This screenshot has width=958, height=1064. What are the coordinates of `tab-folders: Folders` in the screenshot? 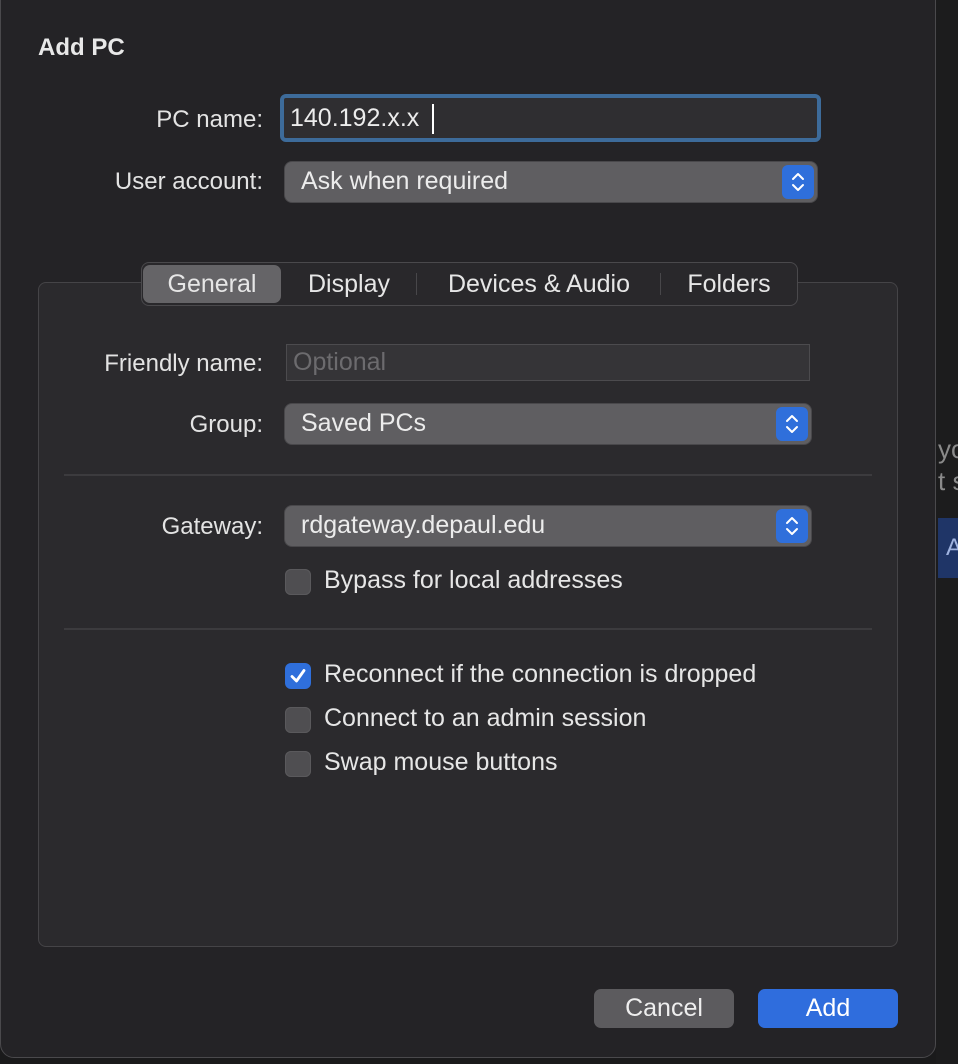 It's located at (729, 284).